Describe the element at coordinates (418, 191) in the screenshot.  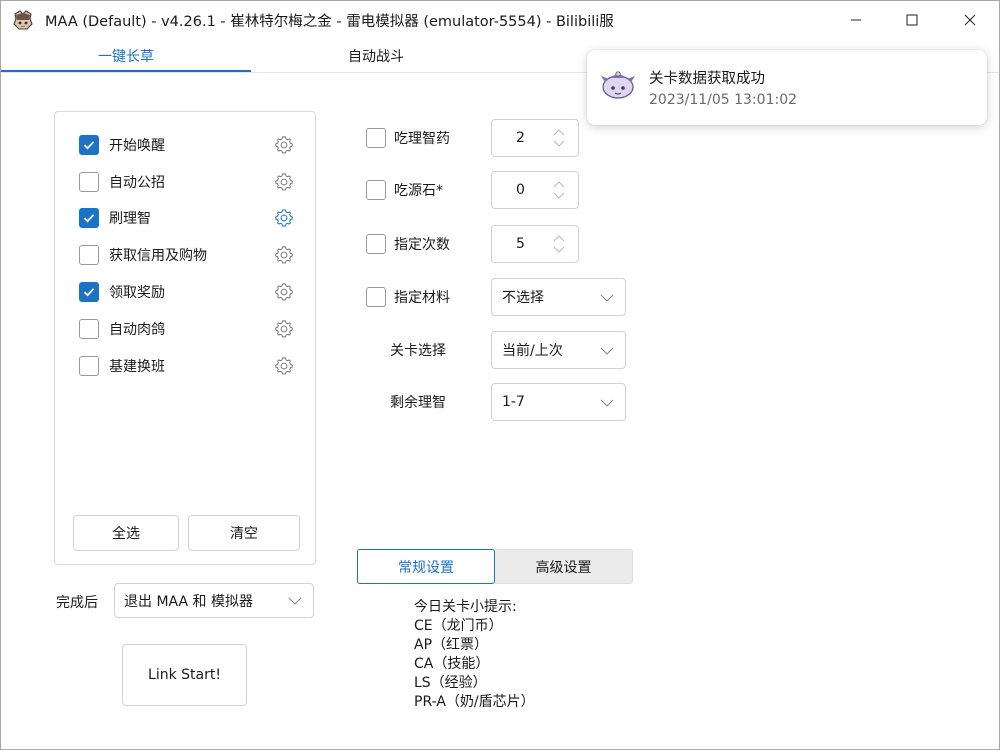
I see `originium-label: 吃源石*` at that location.